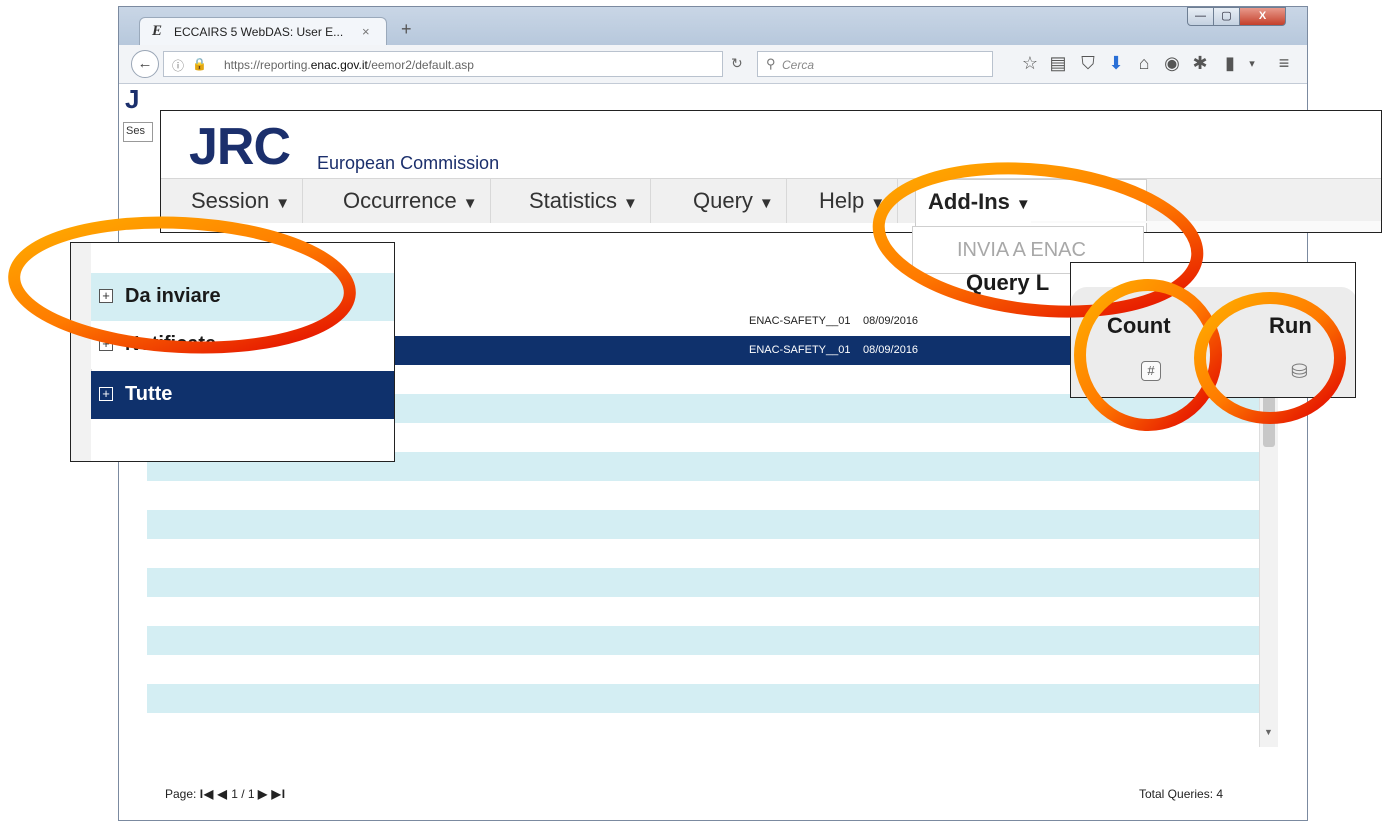  I want to click on menu-statistics: Statistics ▼, so click(584, 201).